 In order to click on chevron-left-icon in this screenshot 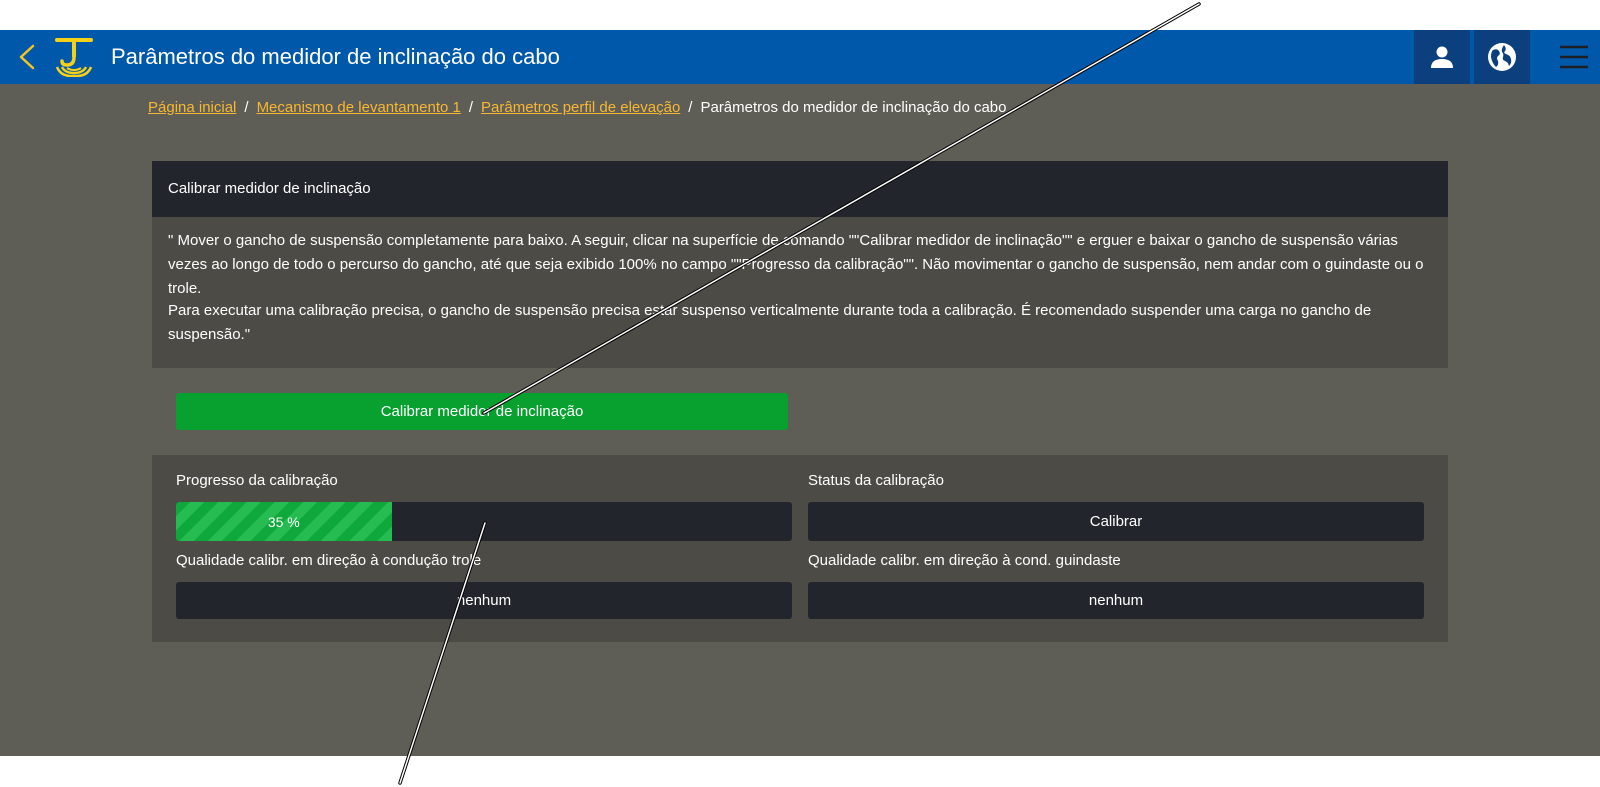, I will do `click(27, 57)`.